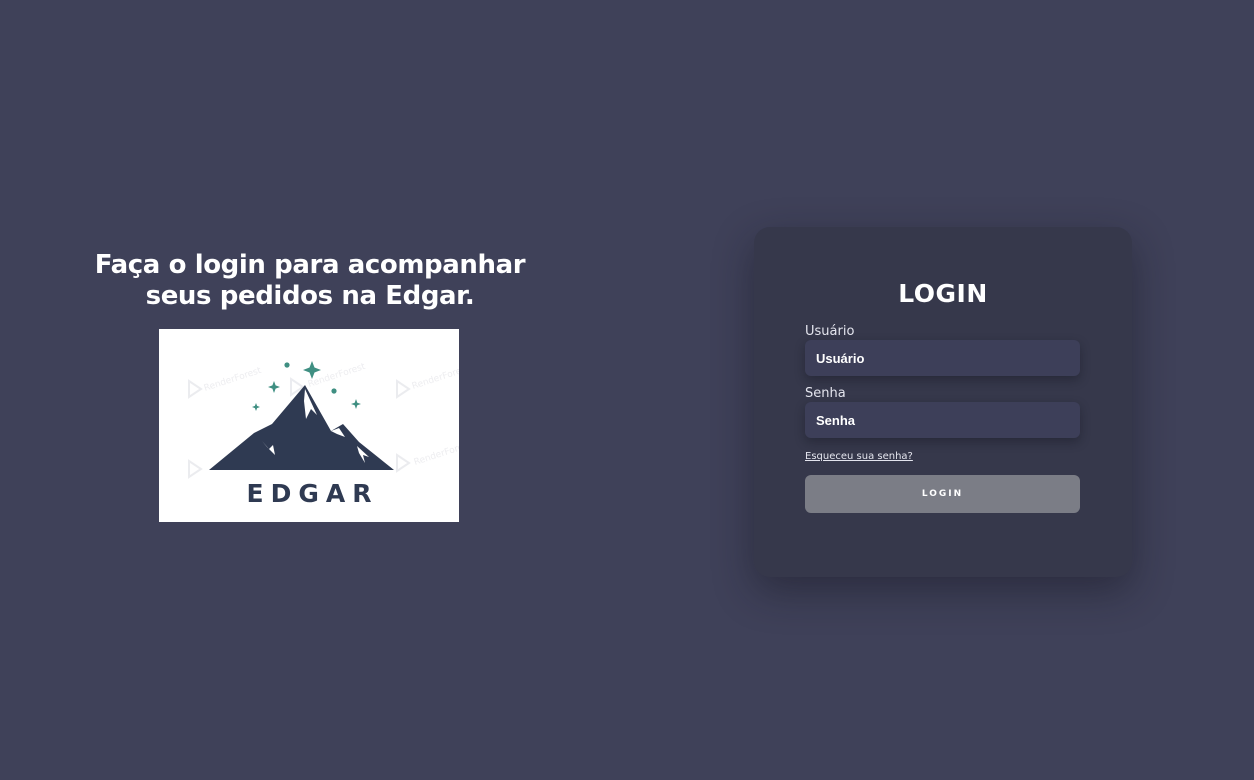  I want to click on password-input, so click(942, 420).